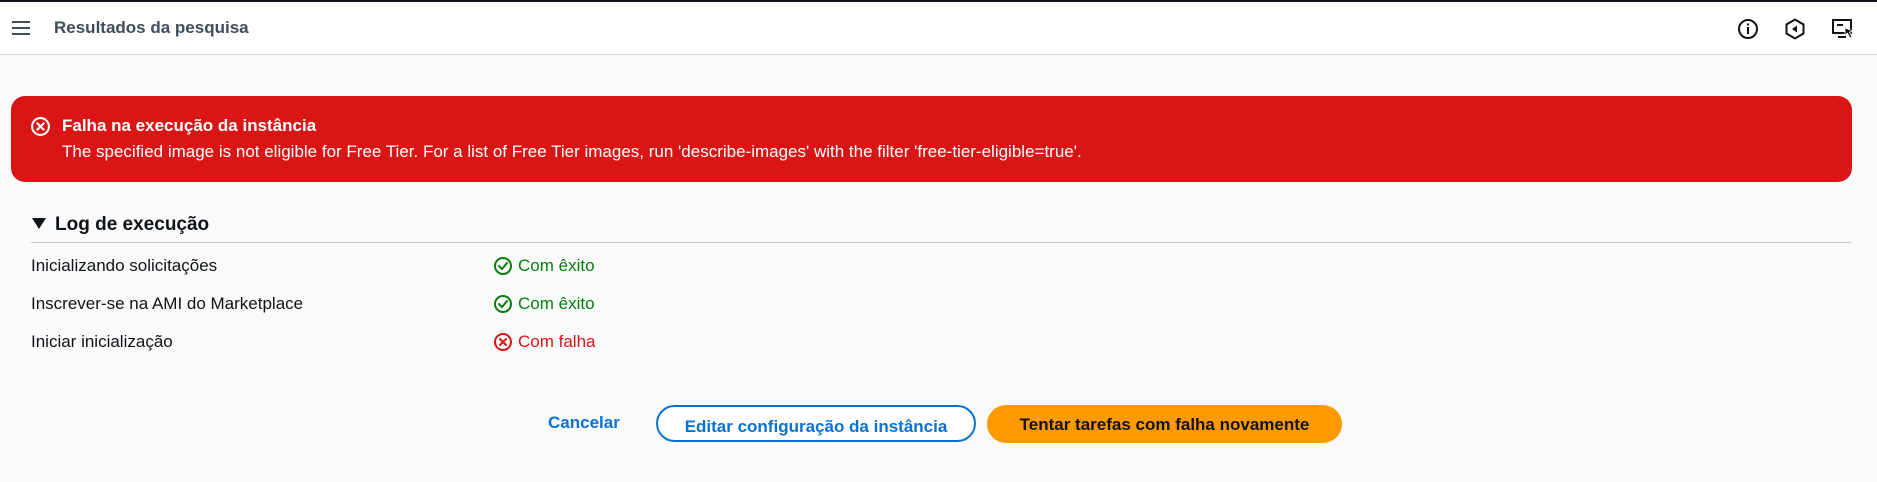 Image resolution: width=1877 pixels, height=482 pixels. Describe the element at coordinates (151, 27) in the screenshot. I see `page-title: Resultados da pesquisa` at that location.